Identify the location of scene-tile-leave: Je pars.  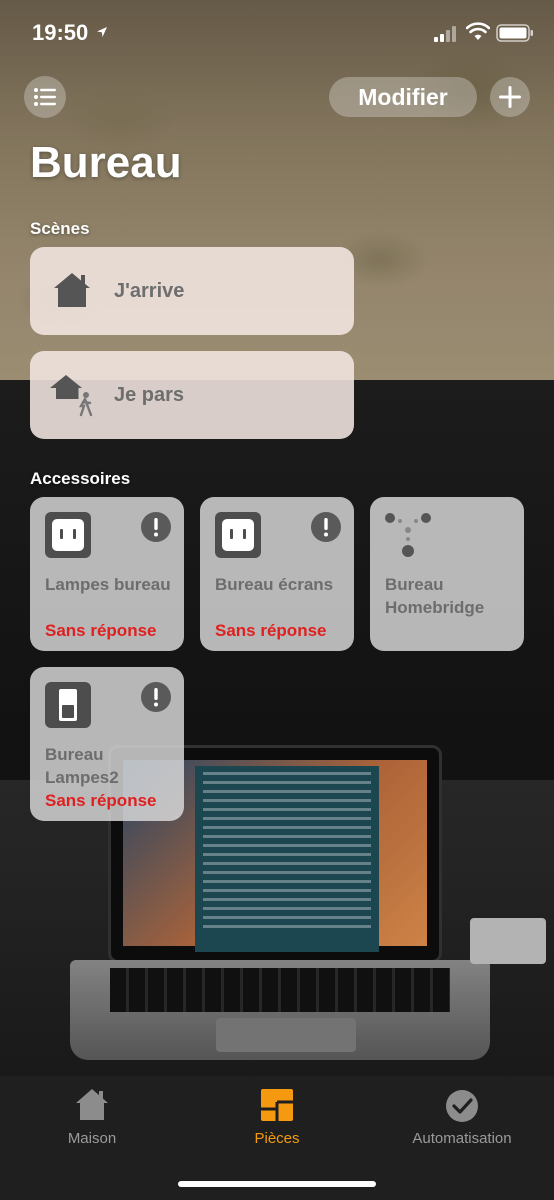
(192, 395).